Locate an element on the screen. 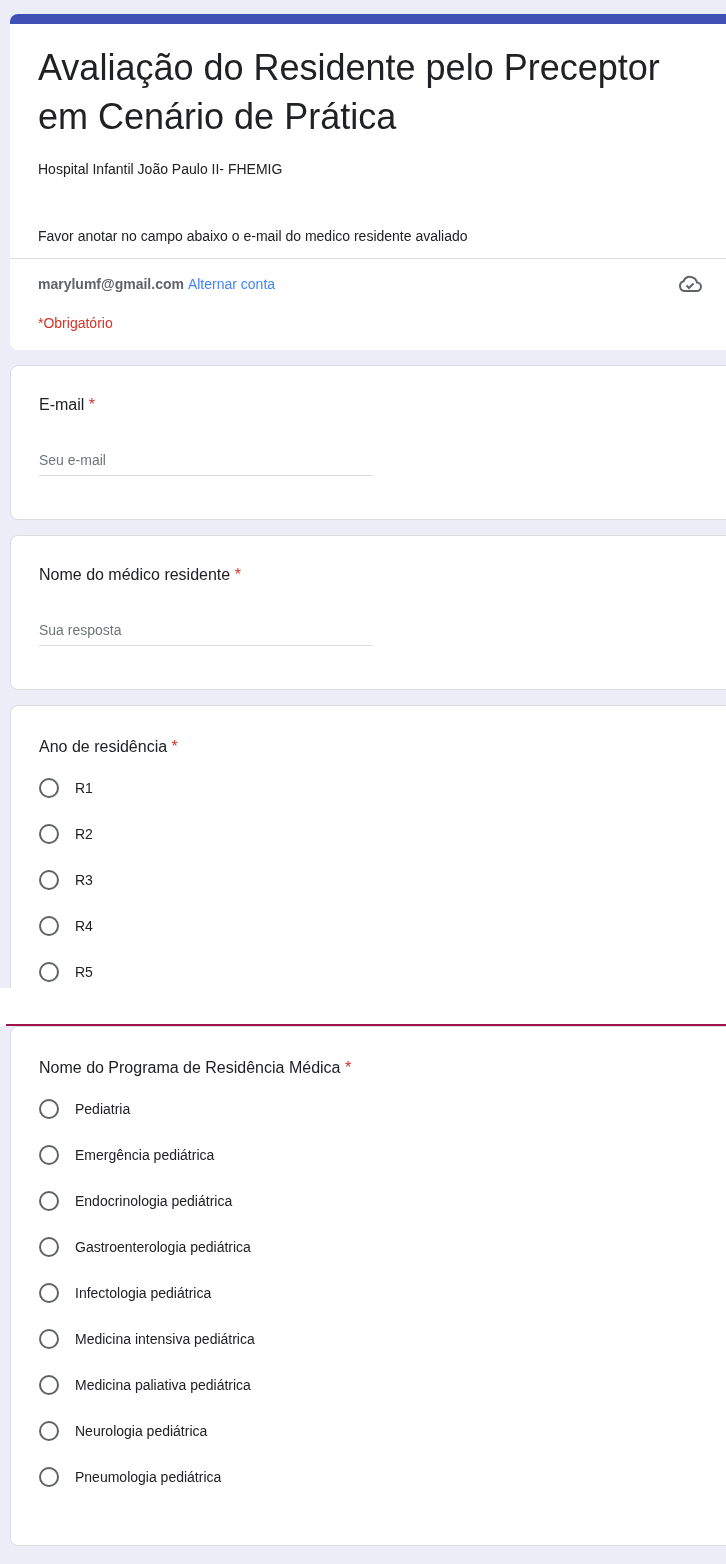  answer-field: Seu e-mail is located at coordinates (206, 460).